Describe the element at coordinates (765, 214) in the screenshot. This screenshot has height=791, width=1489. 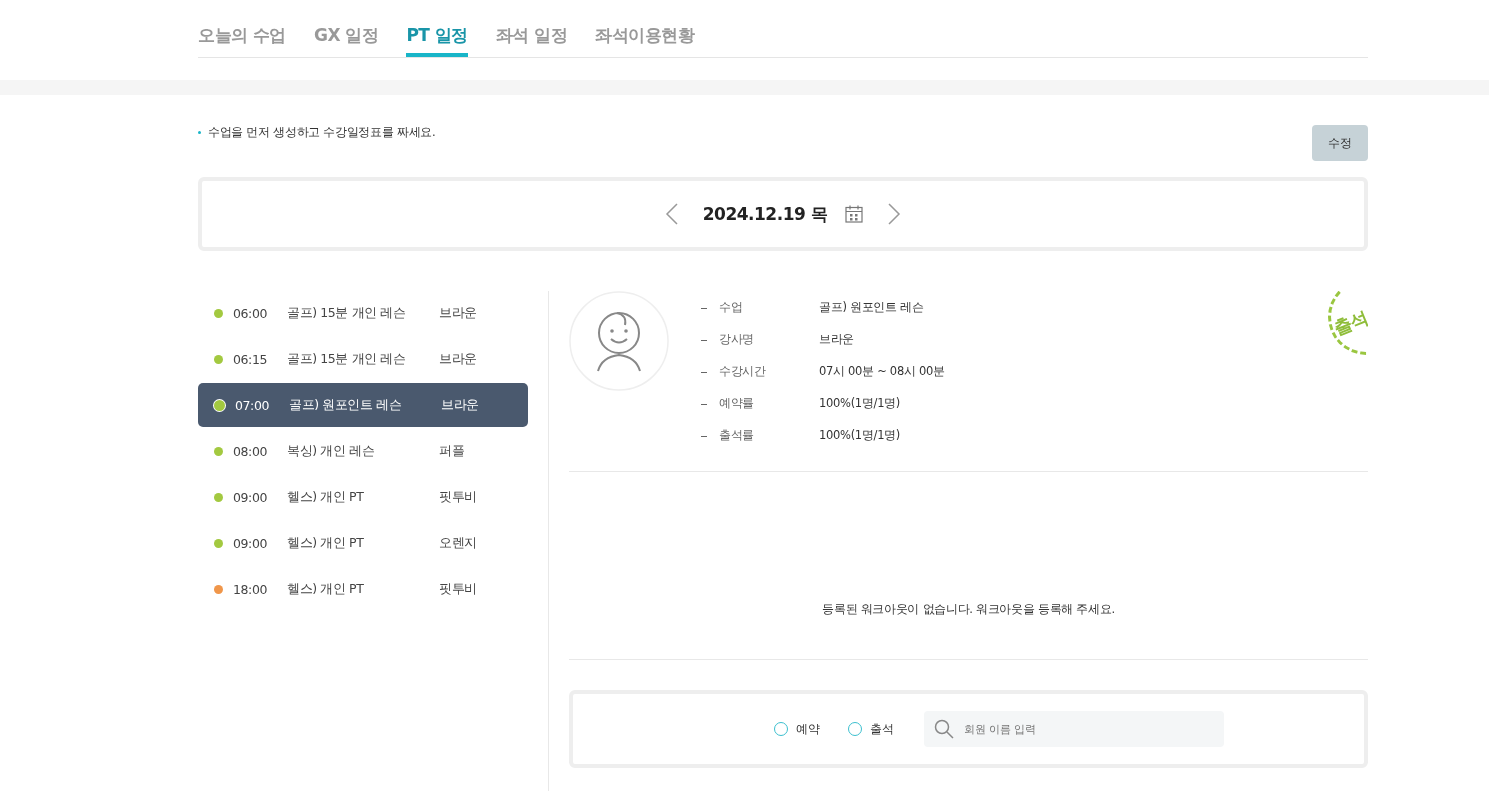
I see `date-text: 2024.12.19 목` at that location.